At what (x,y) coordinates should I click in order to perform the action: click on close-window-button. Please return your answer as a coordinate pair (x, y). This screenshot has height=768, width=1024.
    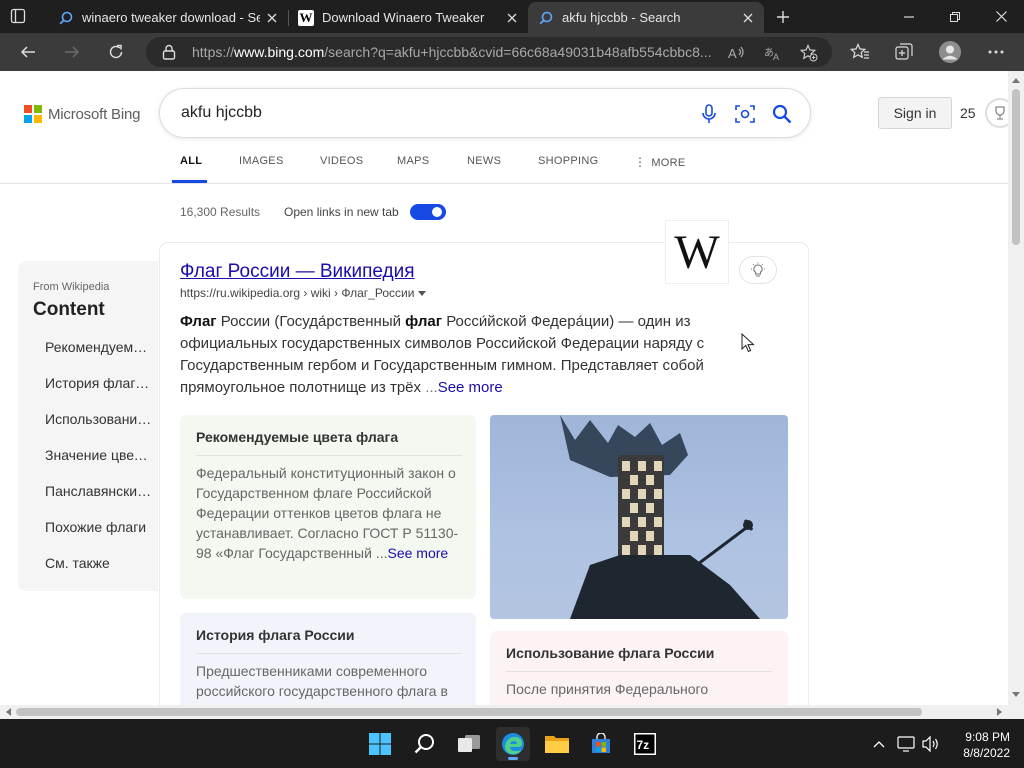
    Looking at the image, I should click on (1001, 16).